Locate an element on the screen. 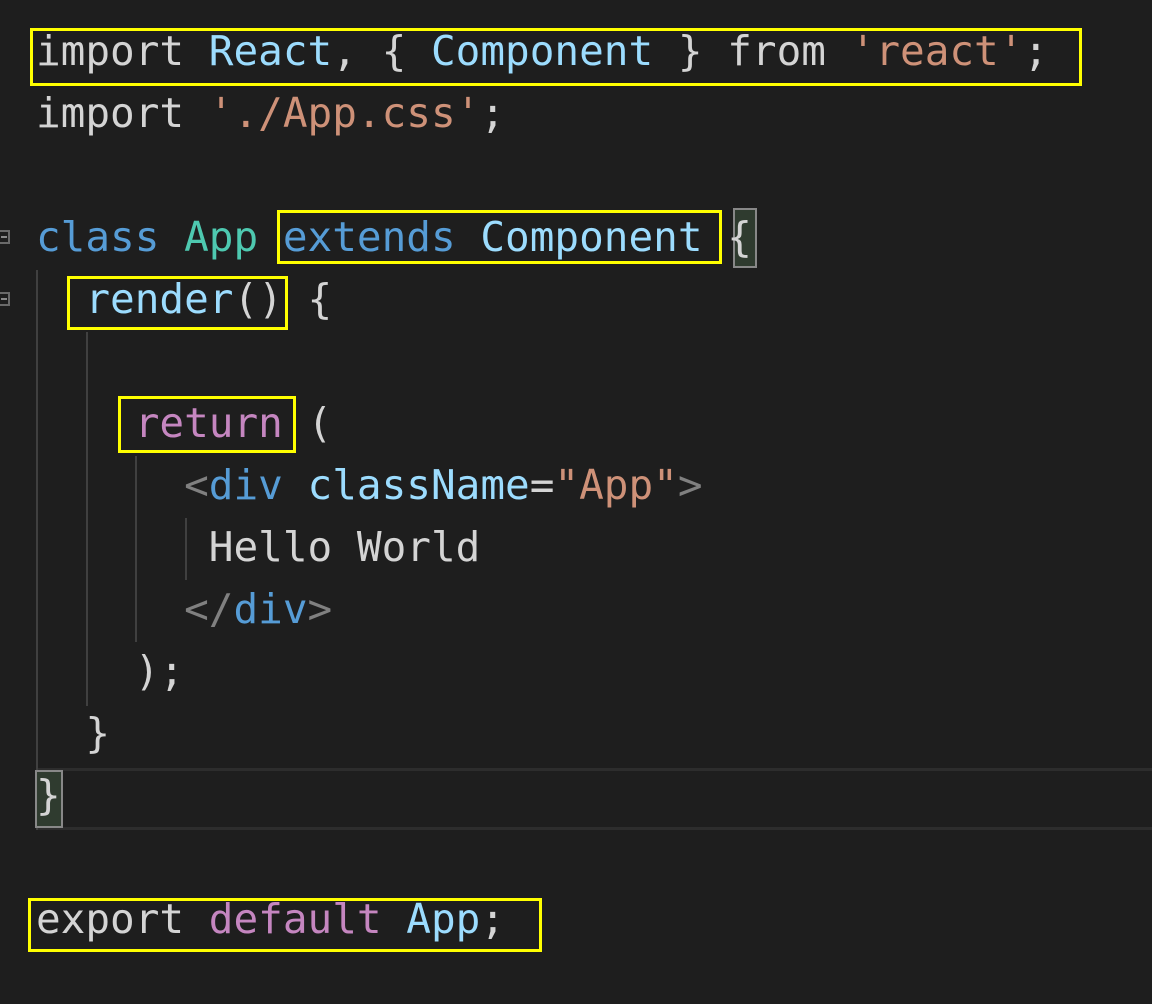 This screenshot has width=1152, height=1004. code-line: class App extends Component { is located at coordinates (394, 237).